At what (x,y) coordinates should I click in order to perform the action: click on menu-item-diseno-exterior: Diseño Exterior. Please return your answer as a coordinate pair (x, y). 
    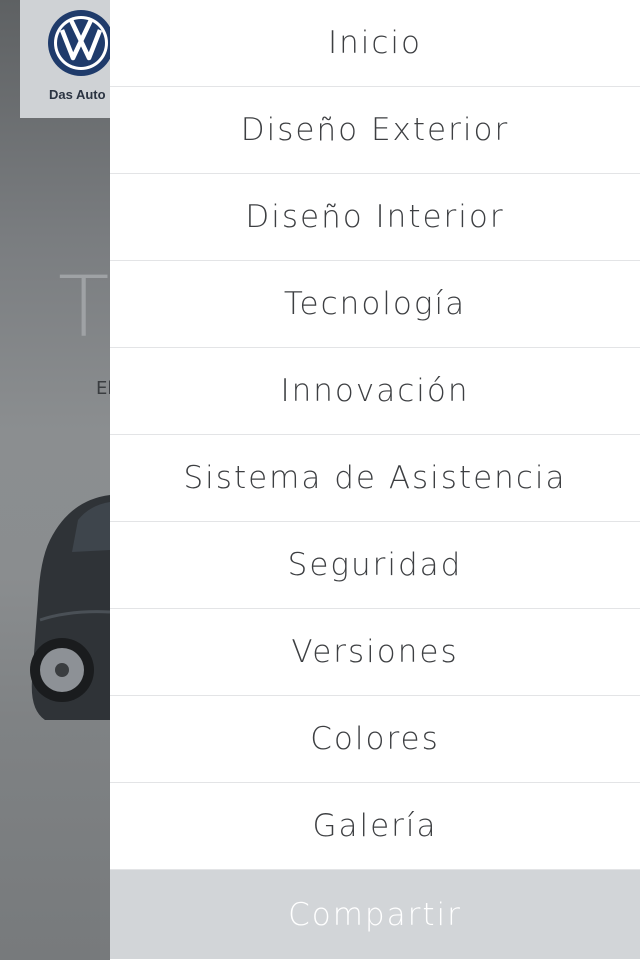
    Looking at the image, I should click on (375, 130).